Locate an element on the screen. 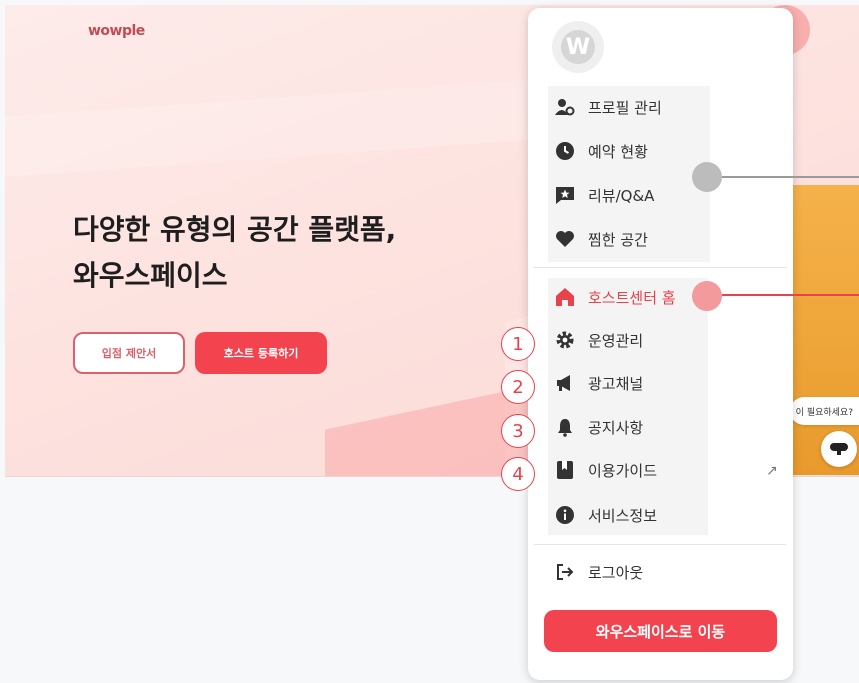 The width and height of the screenshot is (859, 683). menu-item-label: 로그아웃 is located at coordinates (616, 572).